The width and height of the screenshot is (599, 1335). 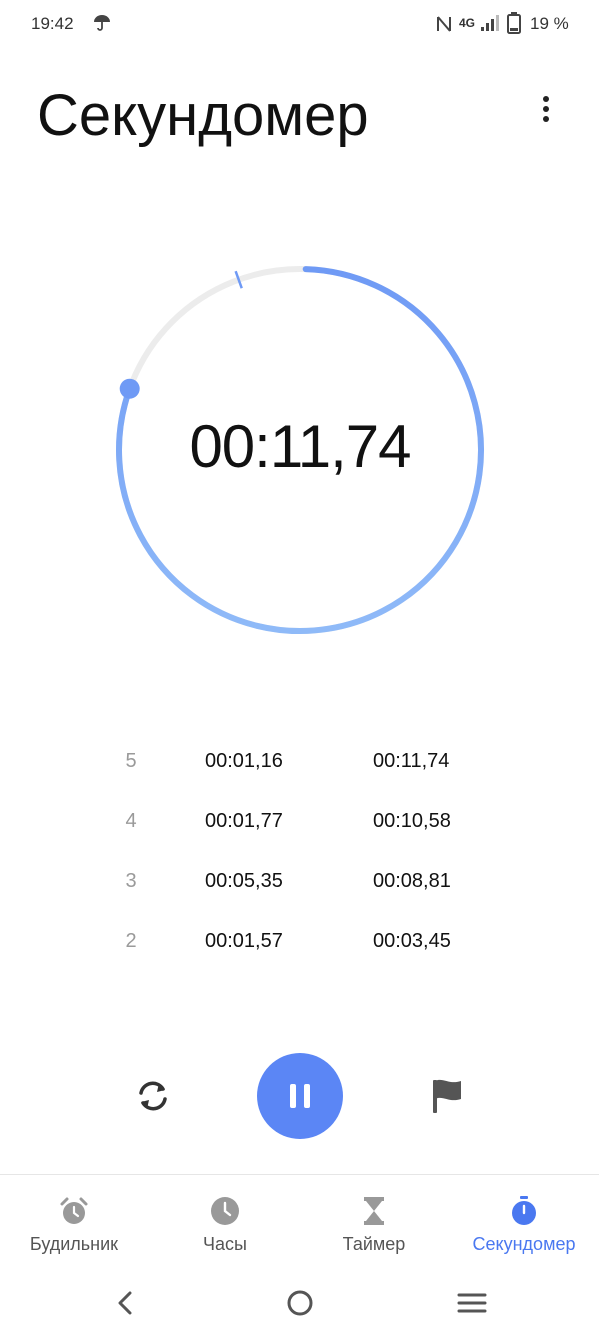 I want to click on tab-stopwatch: Секундомер, so click(x=524, y=1225).